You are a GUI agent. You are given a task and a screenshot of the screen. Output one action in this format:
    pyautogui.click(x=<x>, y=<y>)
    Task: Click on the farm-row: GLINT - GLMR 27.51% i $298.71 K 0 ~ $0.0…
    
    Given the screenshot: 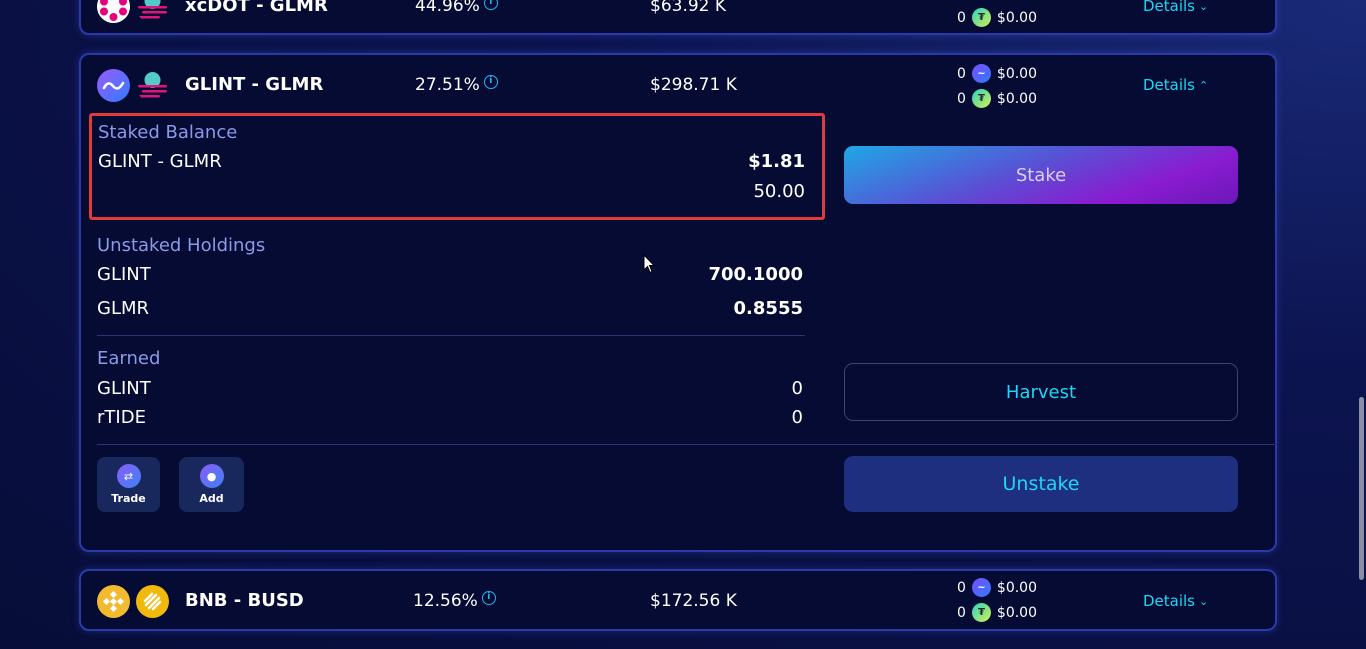 What is the action you would take?
    pyautogui.click(x=678, y=86)
    